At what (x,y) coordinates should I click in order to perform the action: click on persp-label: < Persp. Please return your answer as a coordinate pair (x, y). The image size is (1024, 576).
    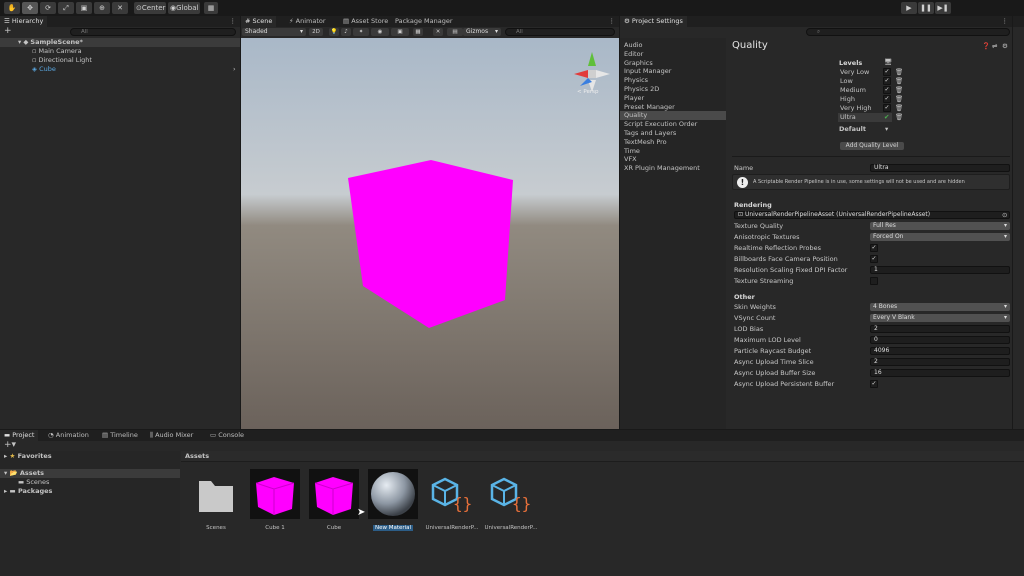
    Looking at the image, I should click on (587, 92).